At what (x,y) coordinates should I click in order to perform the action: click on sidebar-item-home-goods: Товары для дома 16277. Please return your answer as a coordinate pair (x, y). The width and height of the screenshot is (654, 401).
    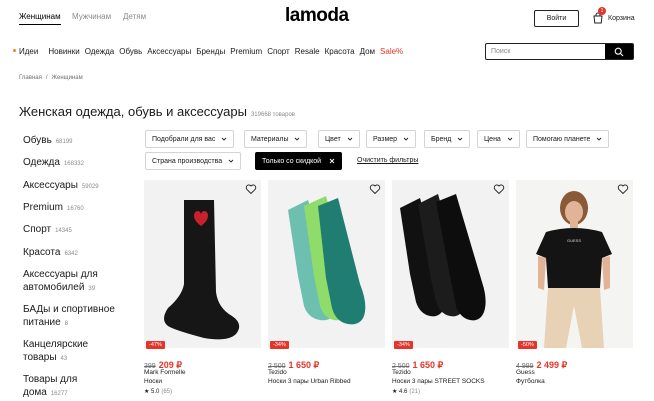
    Looking at the image, I should click on (50, 387).